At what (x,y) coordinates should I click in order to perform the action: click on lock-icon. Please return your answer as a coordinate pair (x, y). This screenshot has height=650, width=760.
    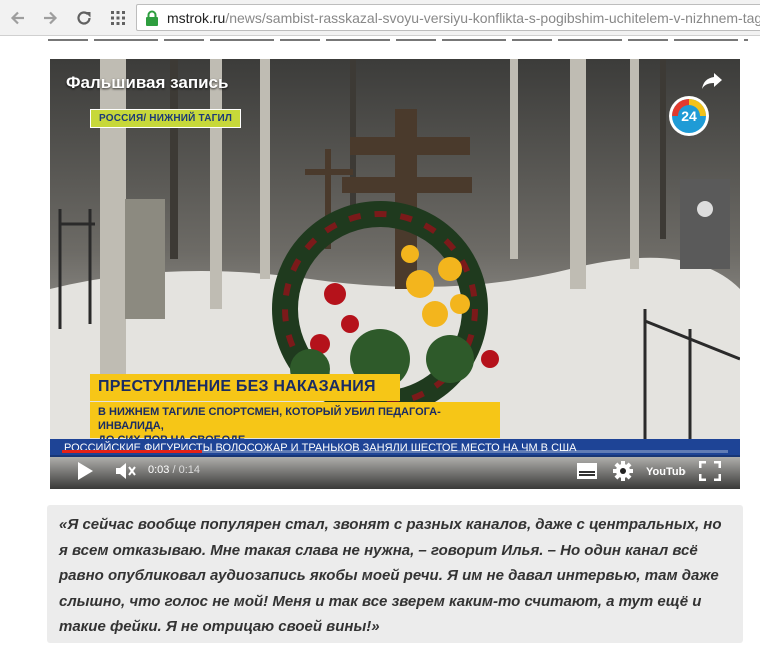
    Looking at the image, I should click on (152, 18).